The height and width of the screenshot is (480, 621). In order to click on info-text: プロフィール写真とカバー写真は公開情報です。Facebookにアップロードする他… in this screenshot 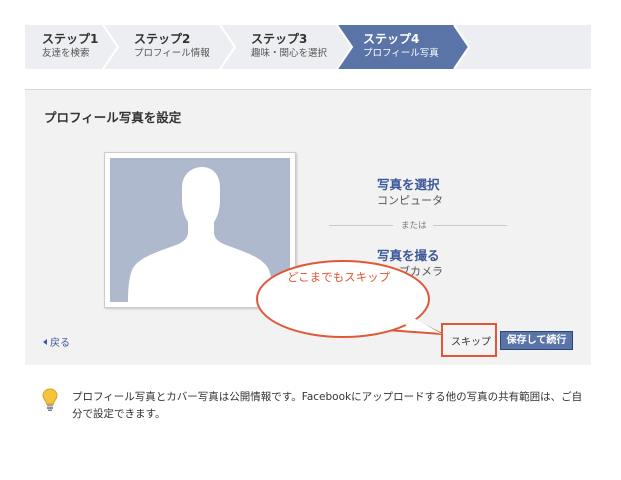, I will do `click(327, 405)`.